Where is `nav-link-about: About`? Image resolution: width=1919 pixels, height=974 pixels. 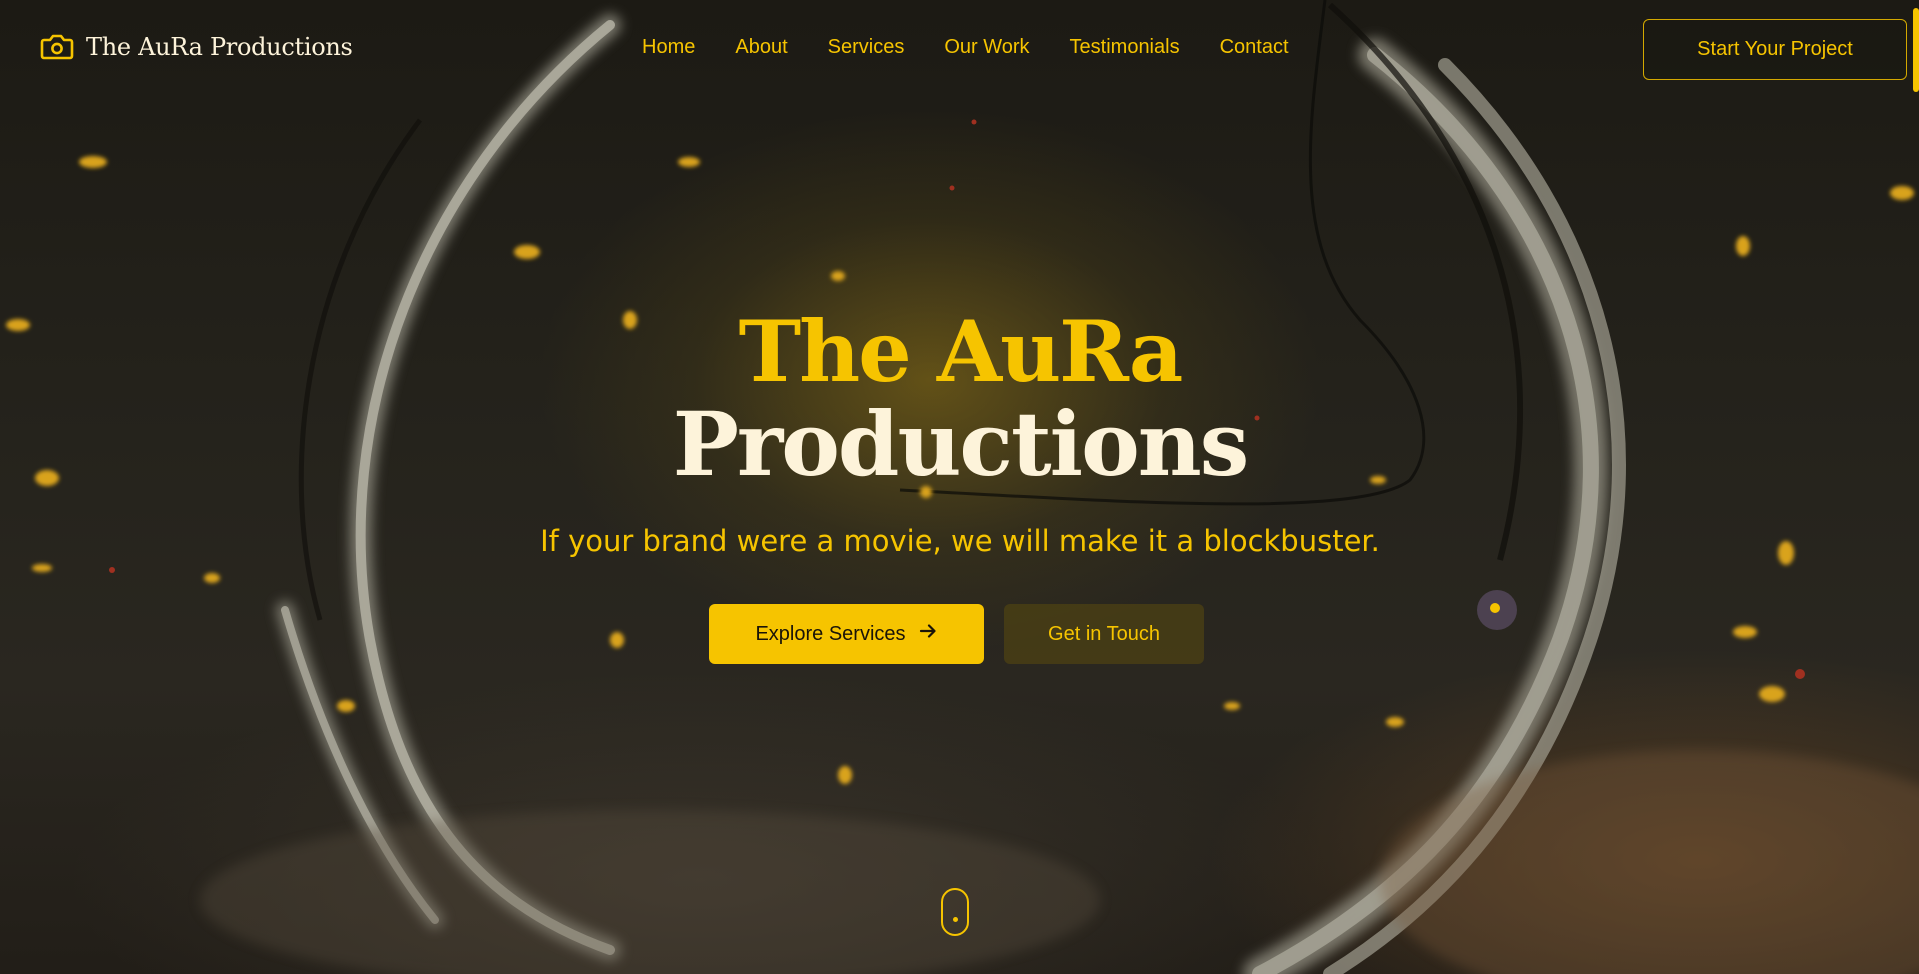
nav-link-about: About is located at coordinates (761, 47).